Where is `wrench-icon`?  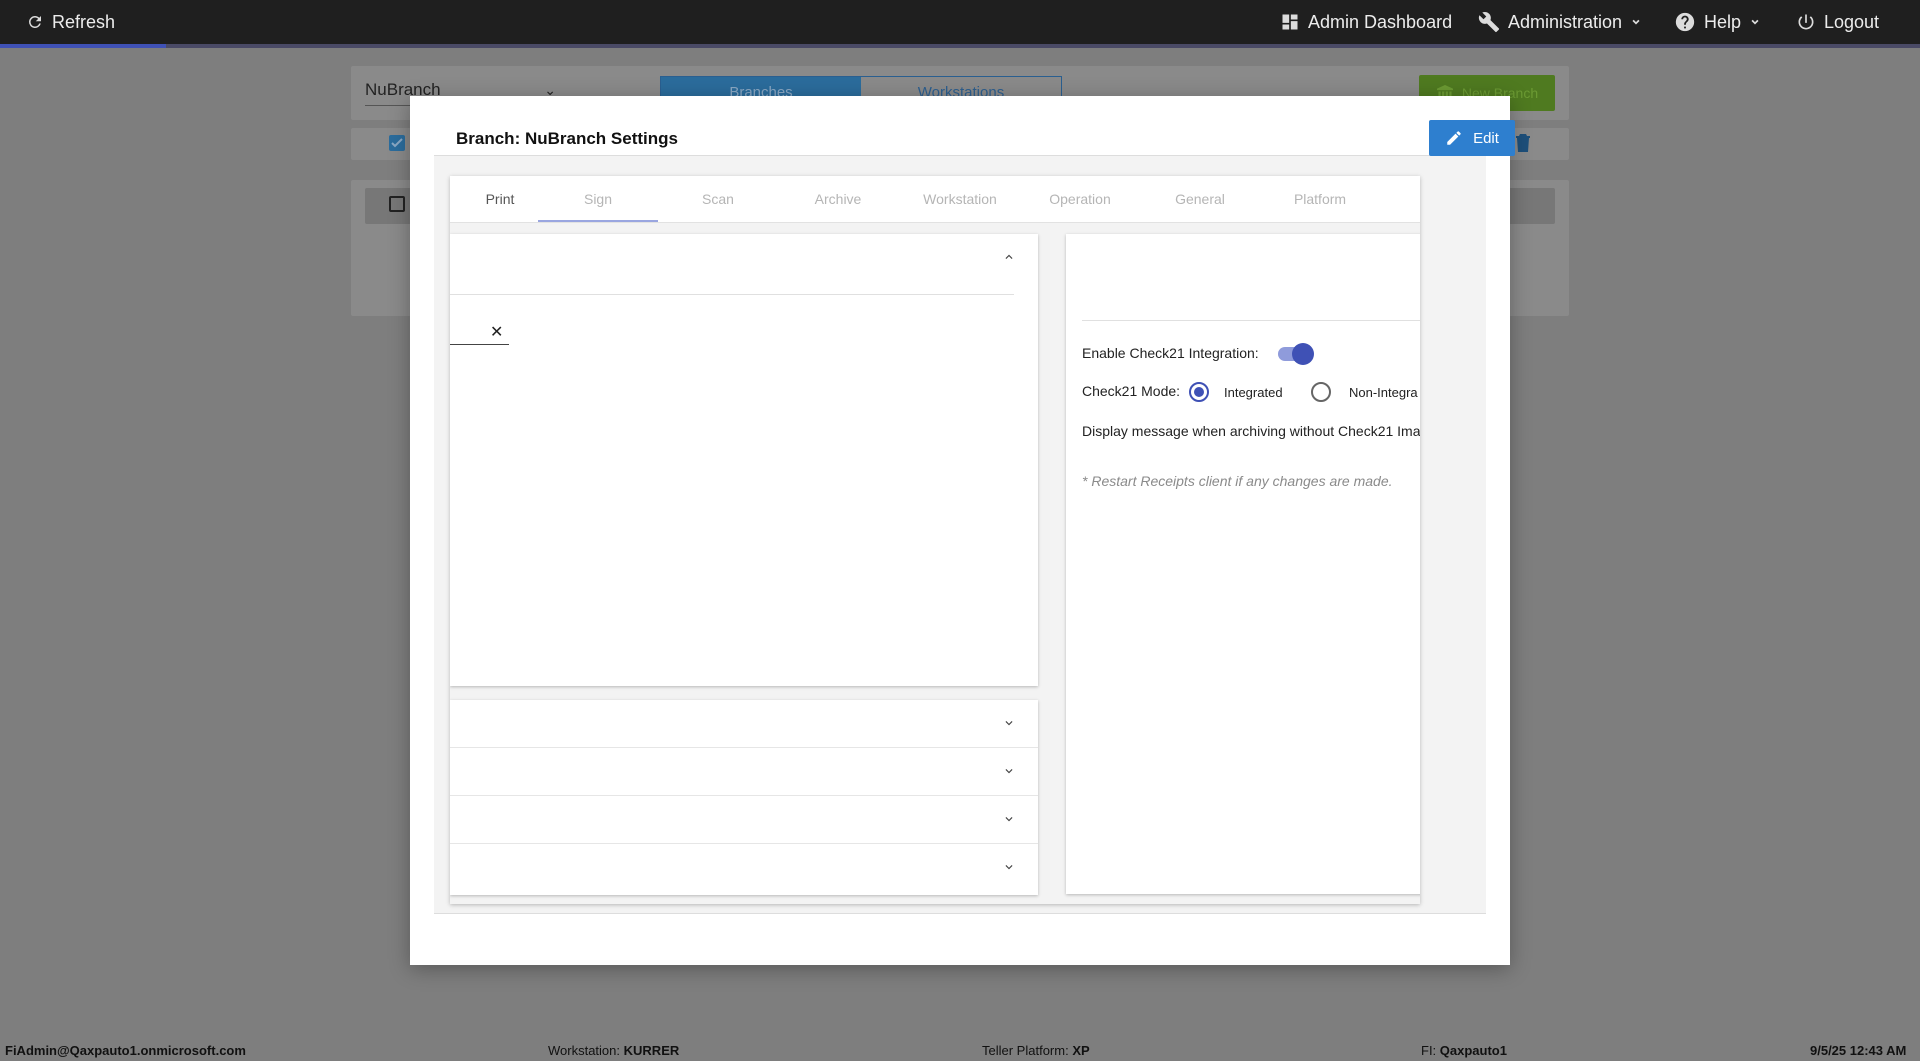
wrench-icon is located at coordinates (1489, 22).